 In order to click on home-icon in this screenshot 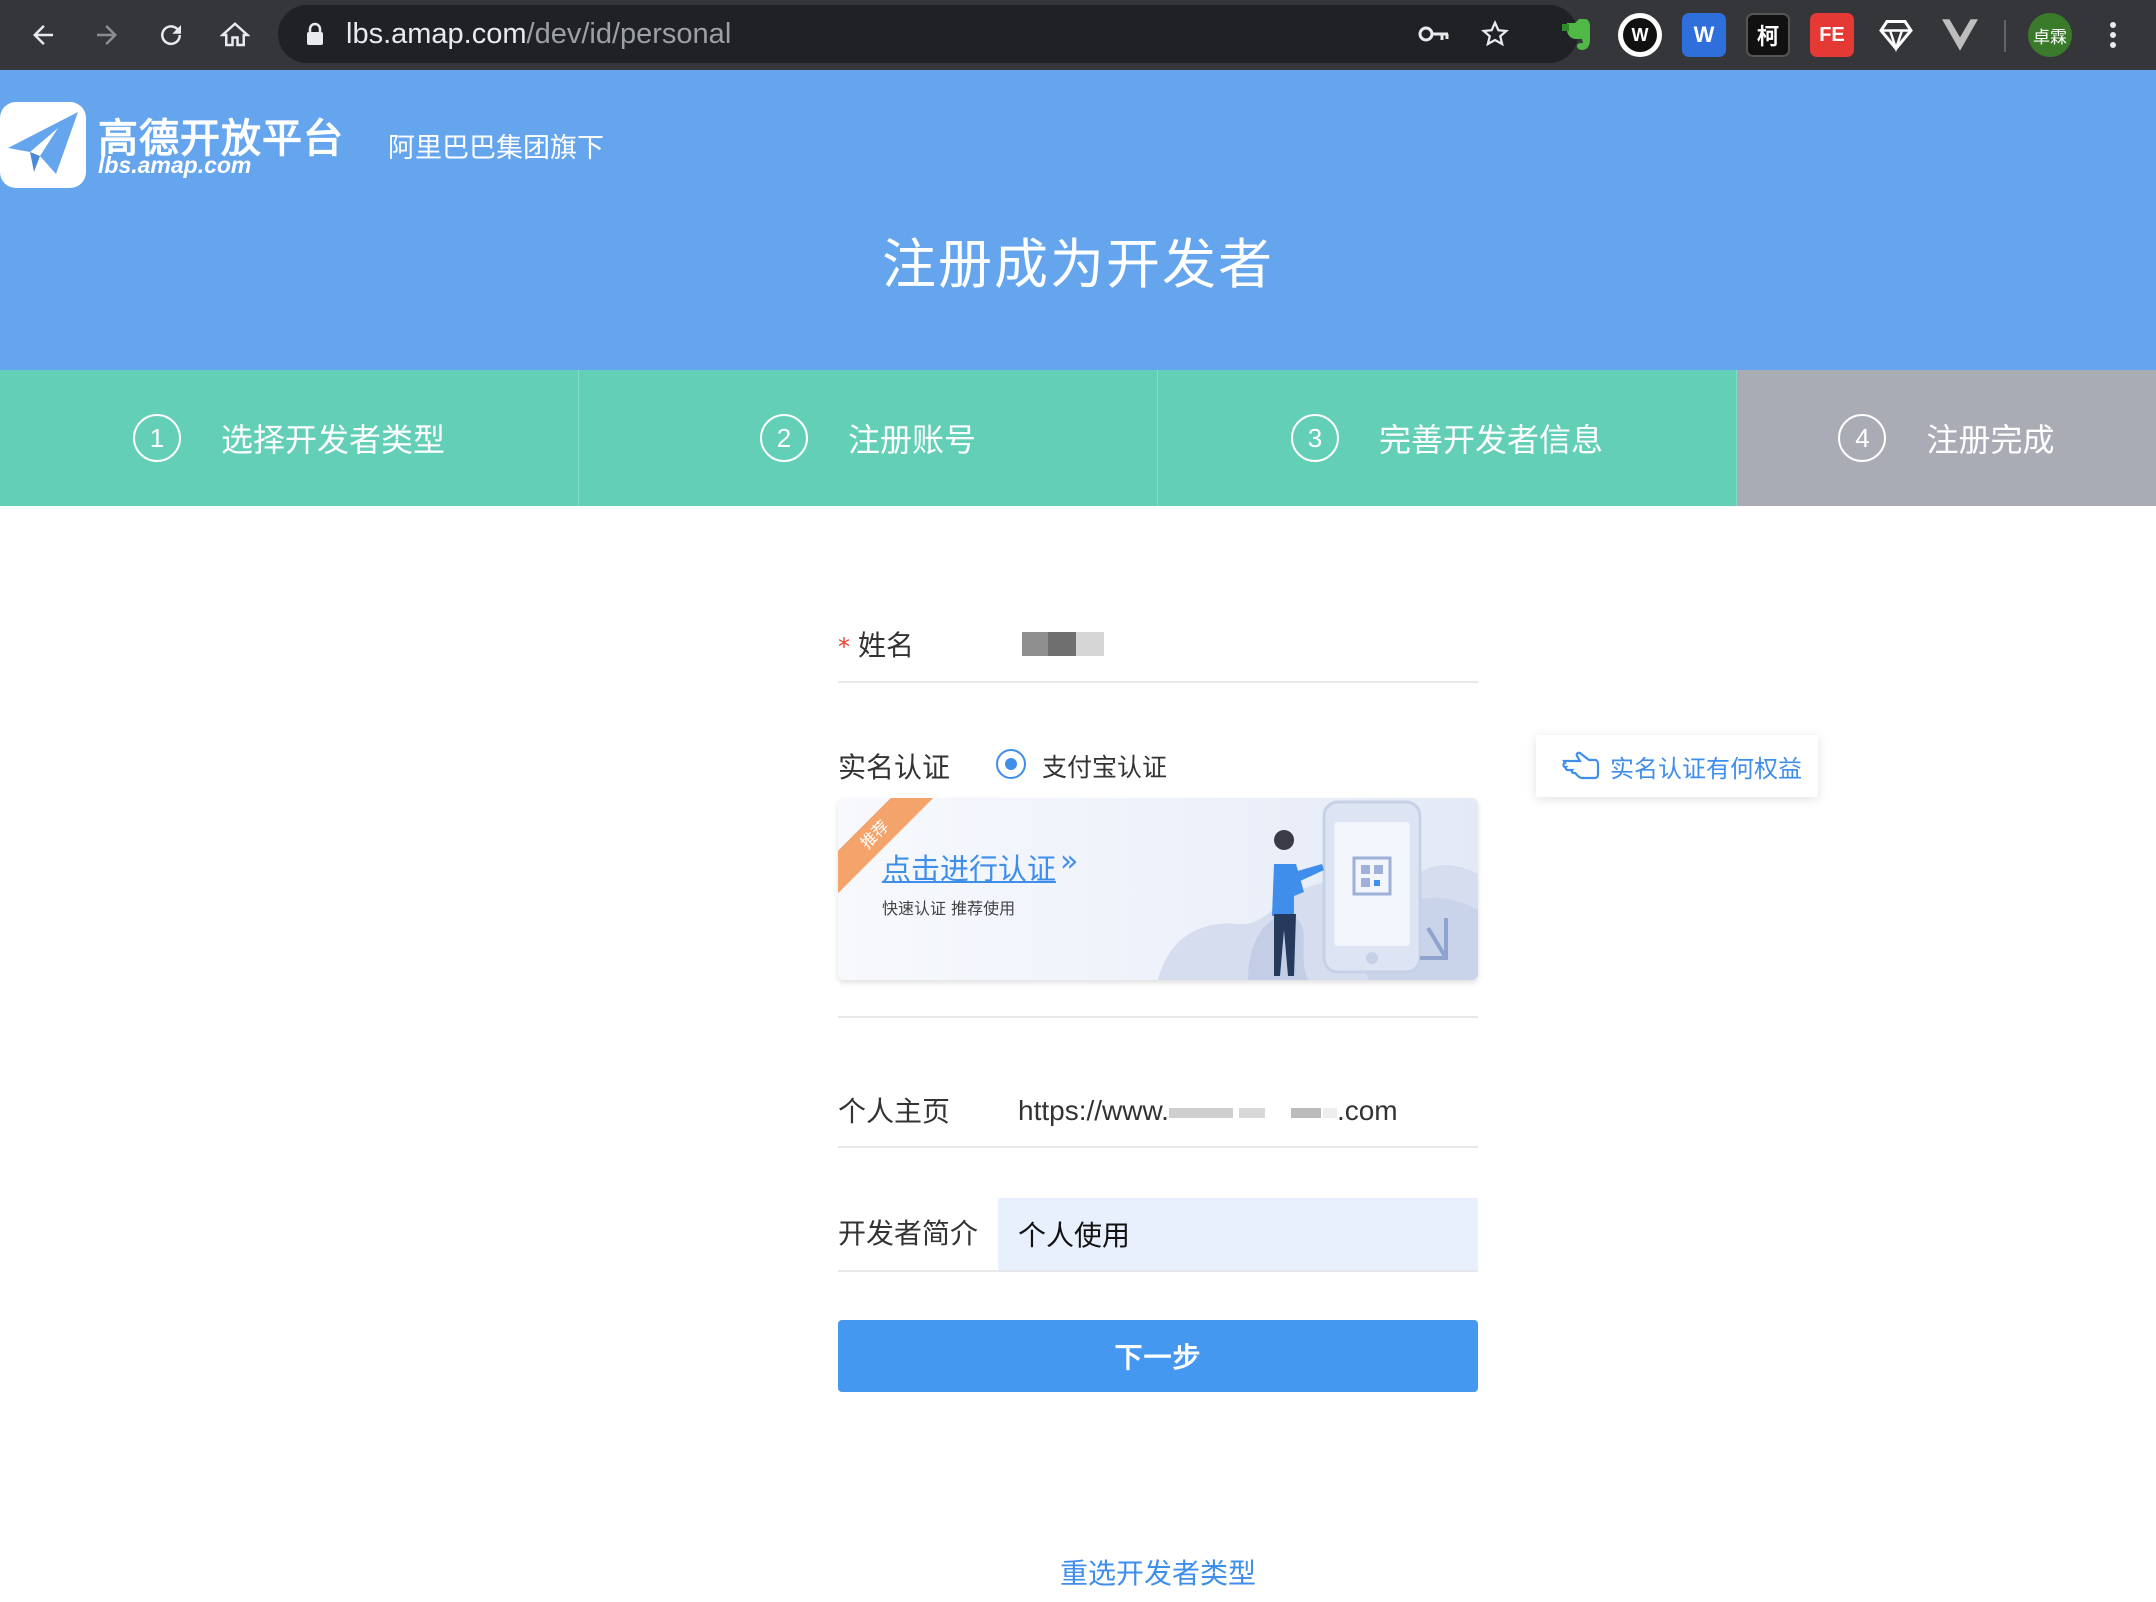, I will do `click(235, 34)`.